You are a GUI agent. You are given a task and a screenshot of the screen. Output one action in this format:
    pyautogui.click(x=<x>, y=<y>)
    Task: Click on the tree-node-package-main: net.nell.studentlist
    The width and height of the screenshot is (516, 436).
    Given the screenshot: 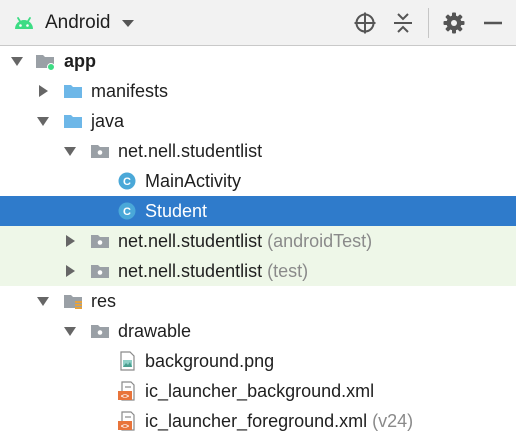 What is the action you would take?
    pyautogui.click(x=258, y=151)
    